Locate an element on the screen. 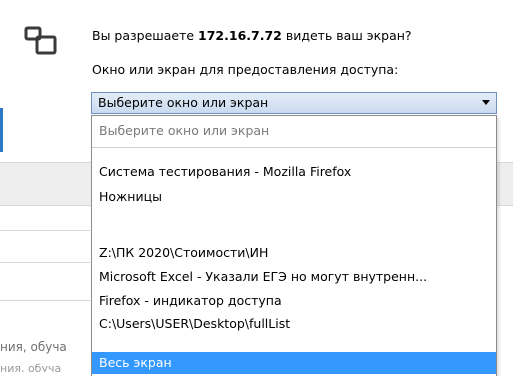  question-suffix: видеть ваш экран? is located at coordinates (348, 35).